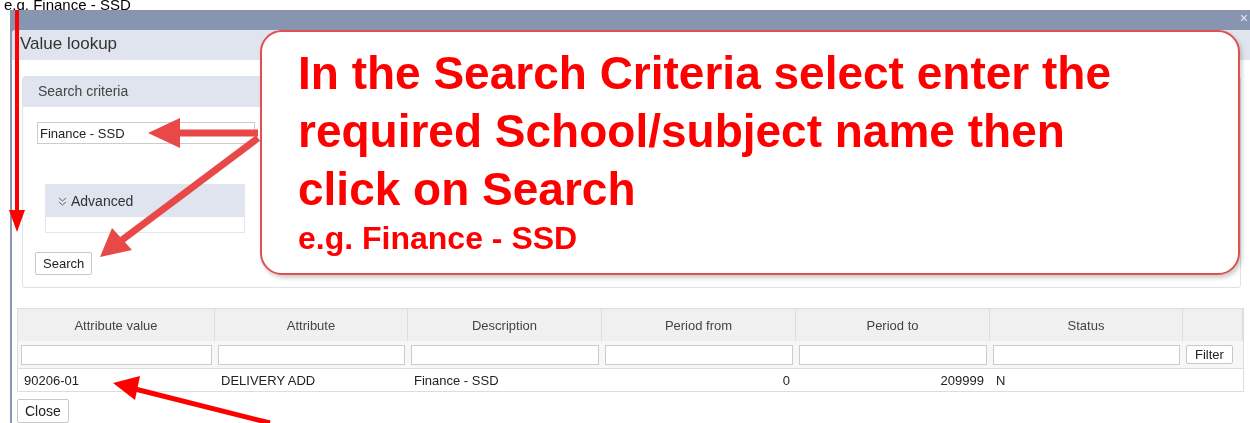 This screenshot has height=423, width=1250. What do you see at coordinates (268, 380) in the screenshot?
I see `table-cell-text: DELIVERY ADD` at bounding box center [268, 380].